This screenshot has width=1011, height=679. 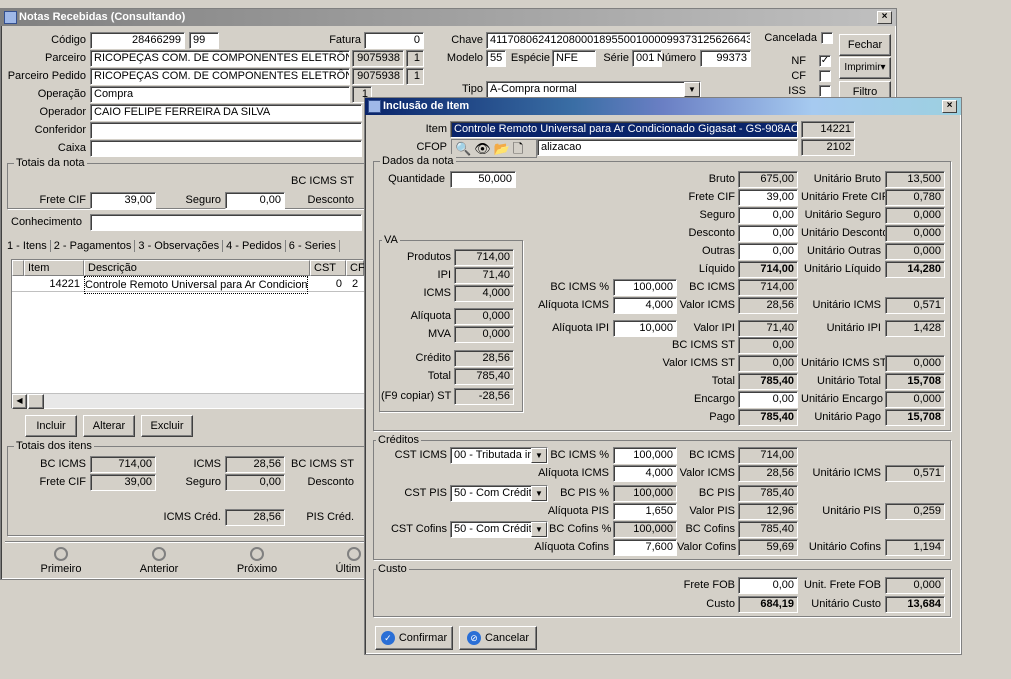 What do you see at coordinates (314, 246) in the screenshot?
I see `tab-series: 6 - Series` at bounding box center [314, 246].